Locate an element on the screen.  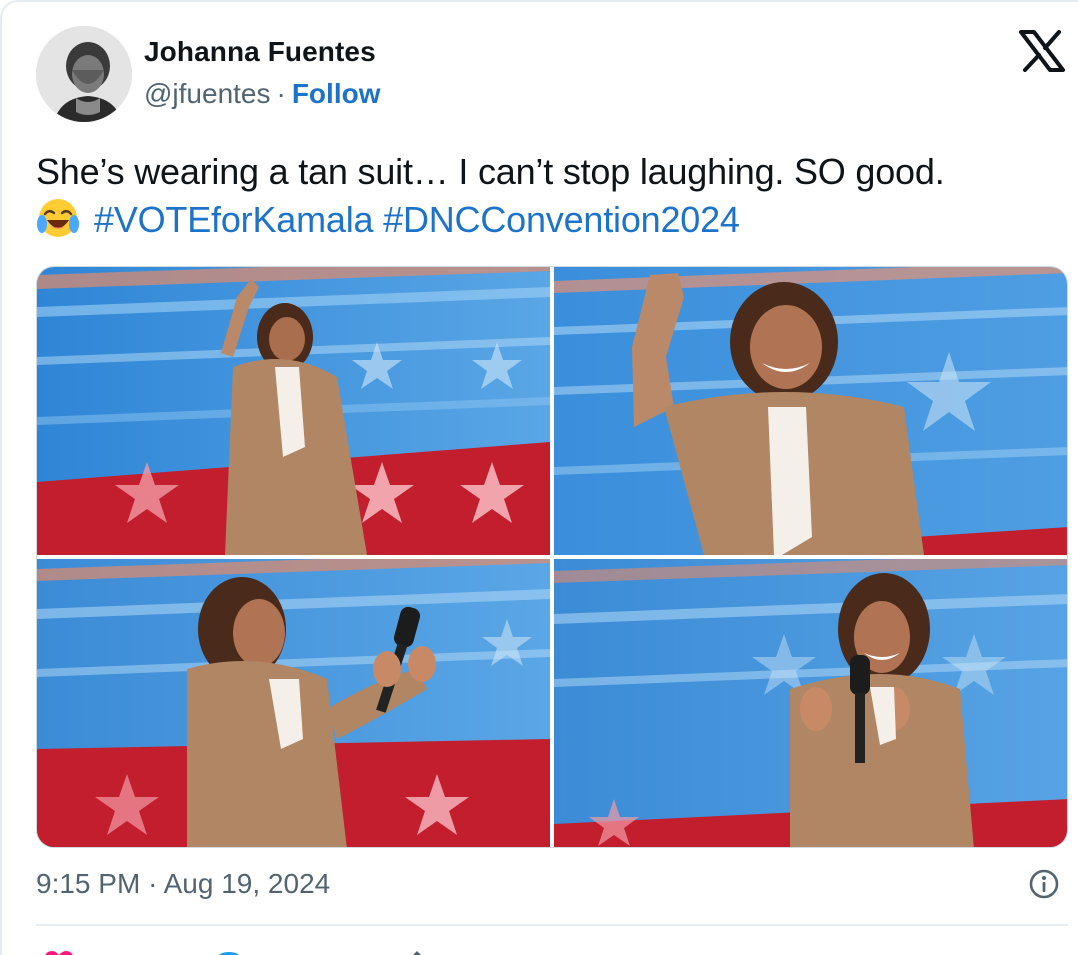
heart-icon is located at coordinates (59, 952).